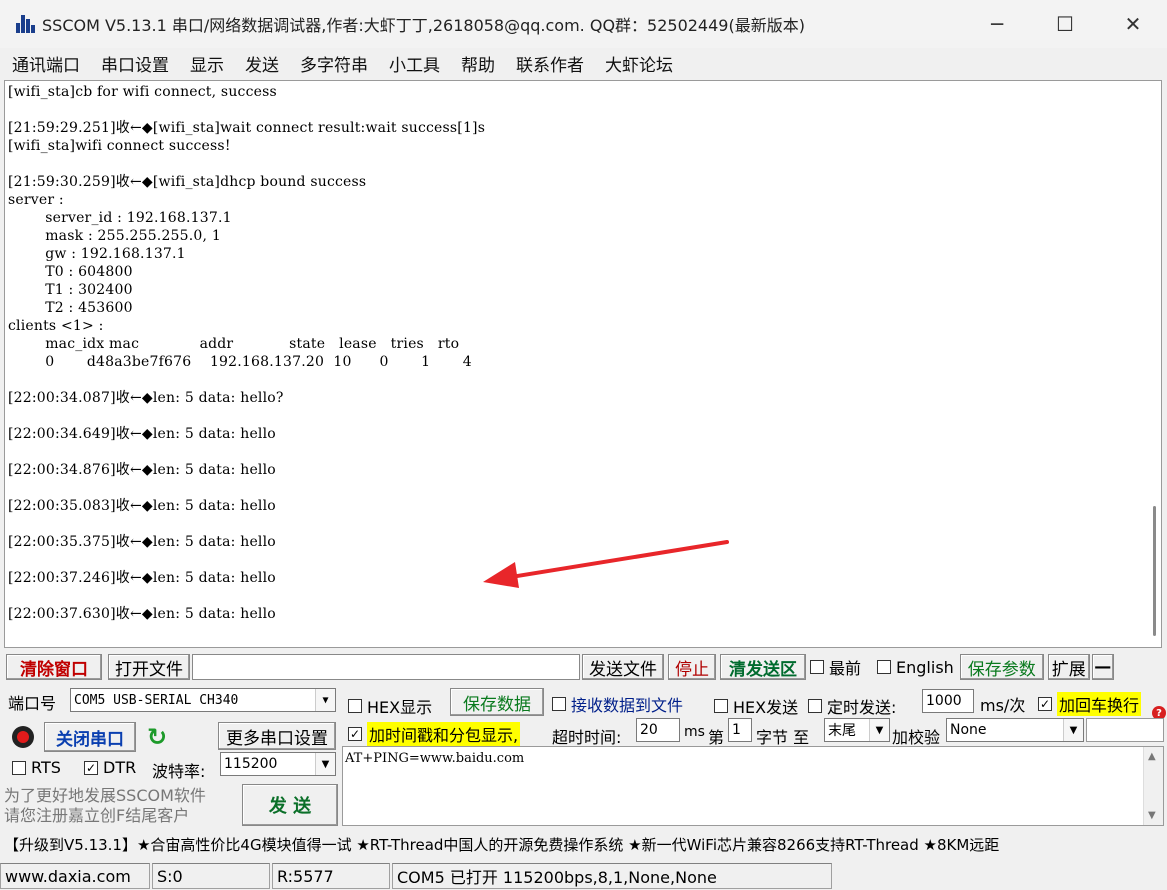 The height and width of the screenshot is (890, 1167). I want to click on maximize-icon: ☐, so click(1065, 24).